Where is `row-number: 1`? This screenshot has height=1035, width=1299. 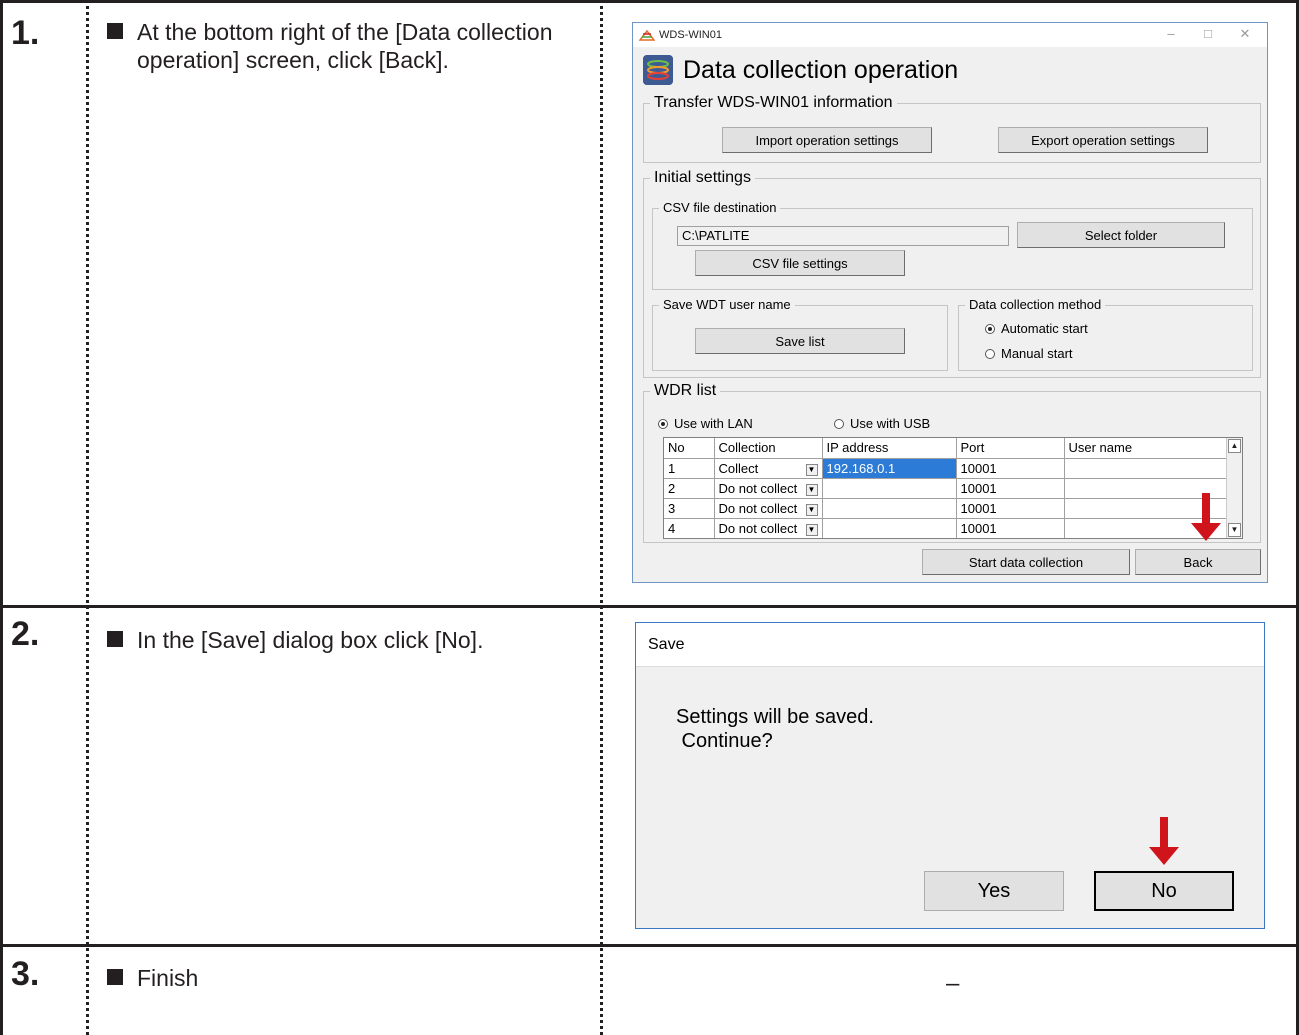
row-number: 1 is located at coordinates (689, 468).